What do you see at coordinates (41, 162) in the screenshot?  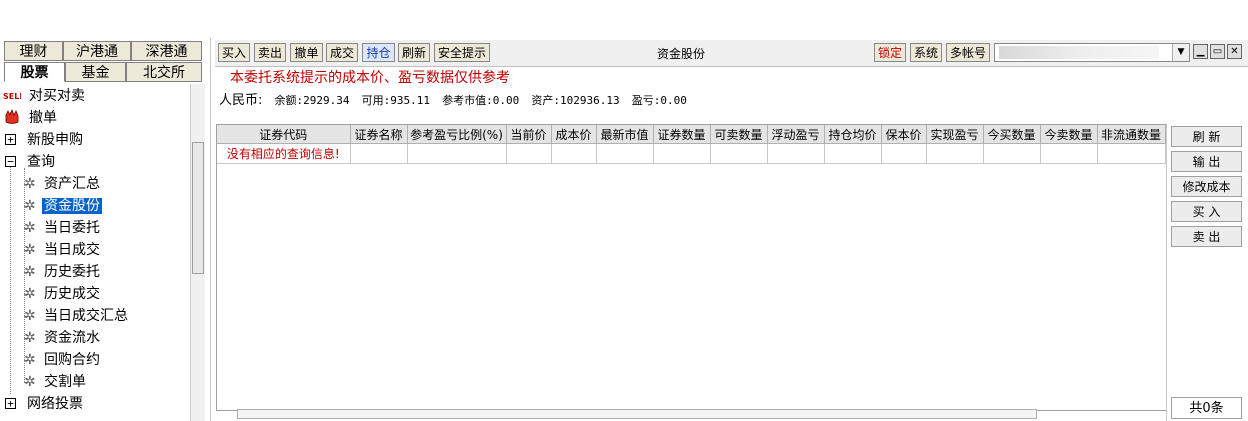 I see `tree-label: 查询` at bounding box center [41, 162].